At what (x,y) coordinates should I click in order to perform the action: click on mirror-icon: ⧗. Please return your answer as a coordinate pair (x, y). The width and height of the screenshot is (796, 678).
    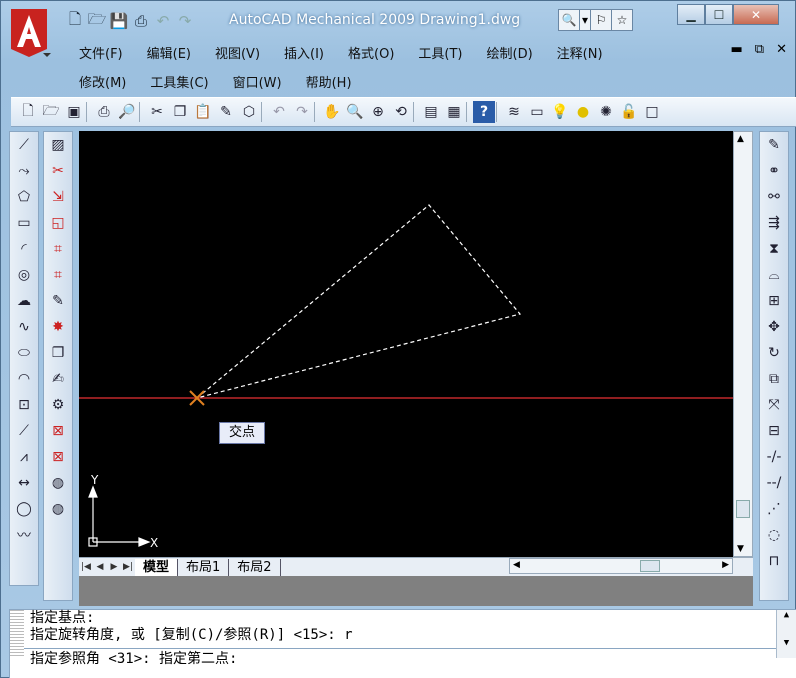
    Looking at the image, I should click on (774, 249).